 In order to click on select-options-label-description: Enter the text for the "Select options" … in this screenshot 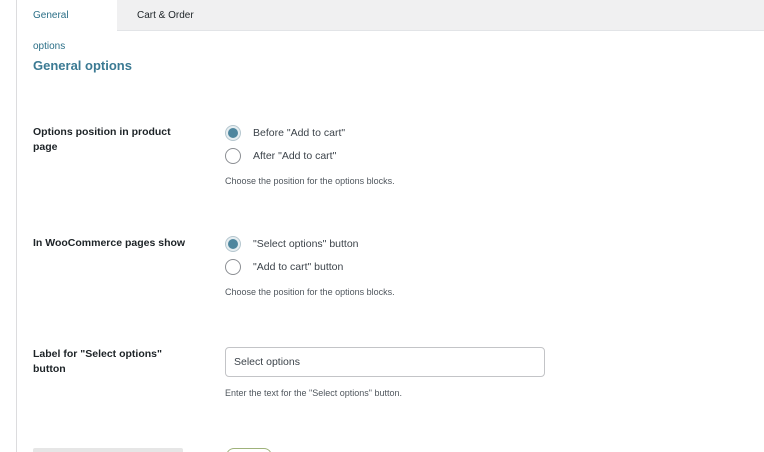, I will do `click(313, 393)`.